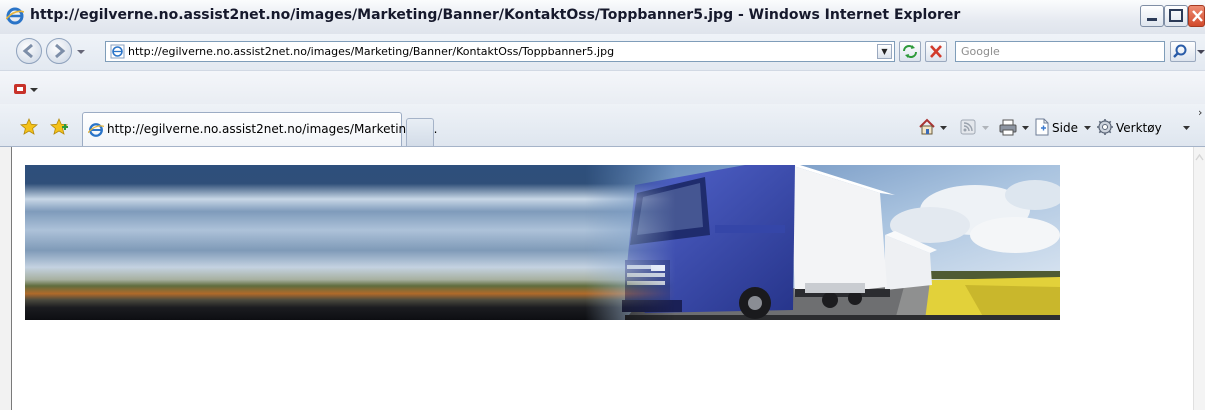  I want to click on vertical-scrollbar, so click(1199, 278).